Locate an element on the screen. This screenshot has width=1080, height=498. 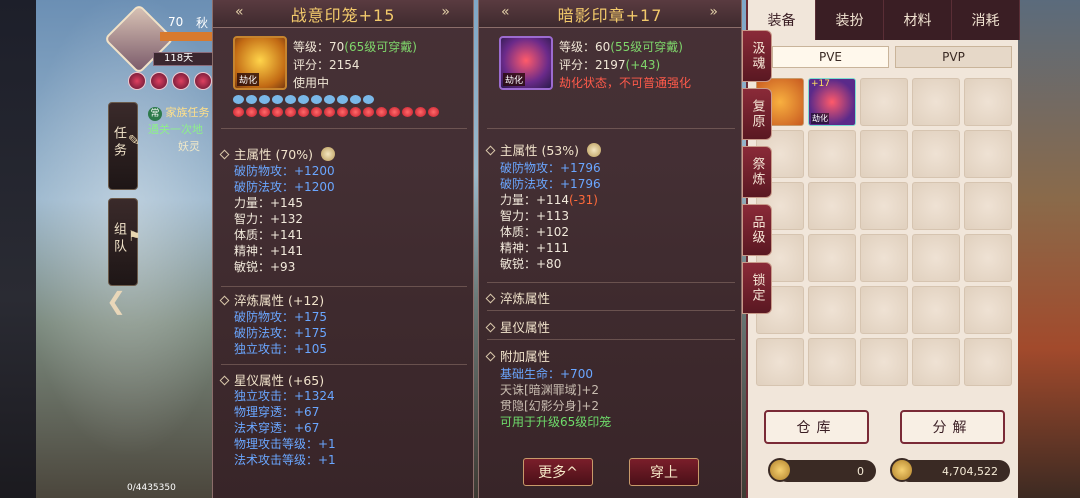
hp-bar is located at coordinates (187, 36).